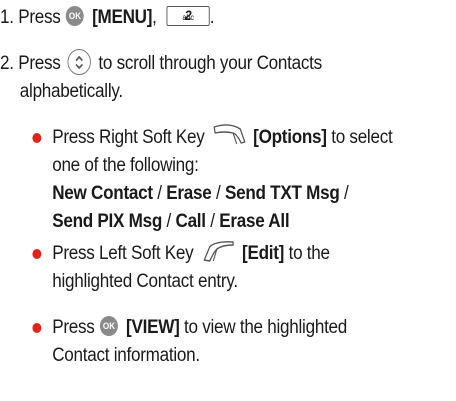 This screenshot has height=401, width=456. Describe the element at coordinates (7, 17) in the screenshot. I see `step-number: 1.` at that location.